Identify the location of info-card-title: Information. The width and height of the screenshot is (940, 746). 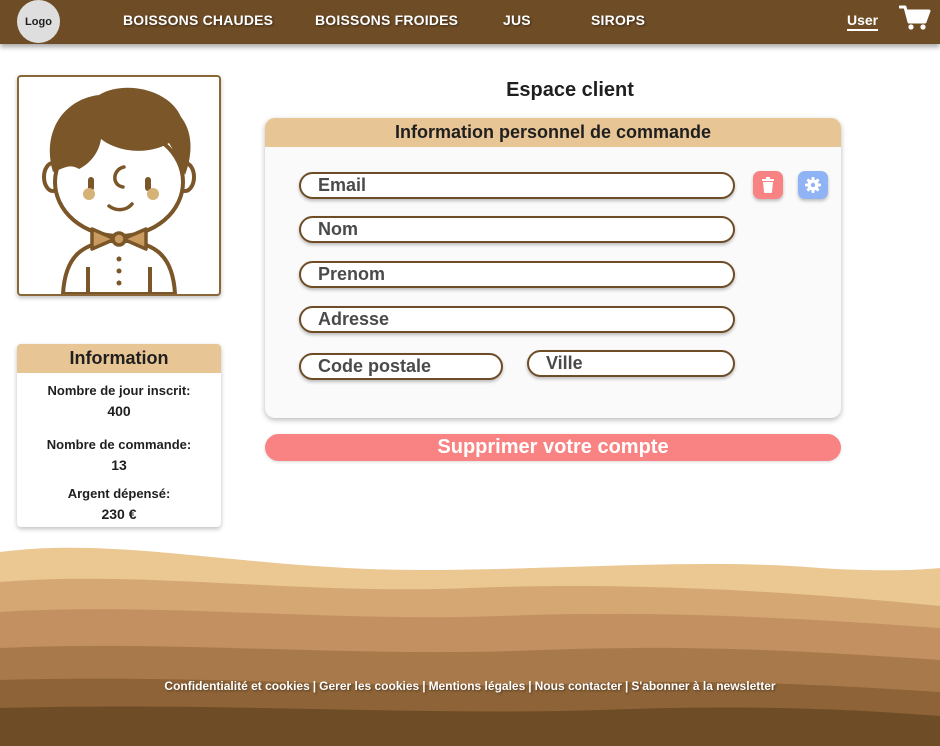
(119, 358).